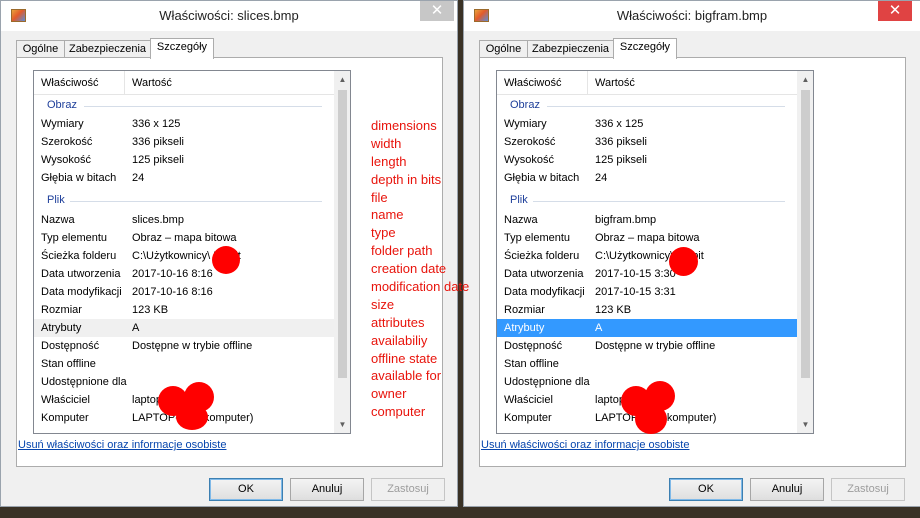 The image size is (920, 518). What do you see at coordinates (74, 238) in the screenshot?
I see `property-name: Typ elementu` at bounding box center [74, 238].